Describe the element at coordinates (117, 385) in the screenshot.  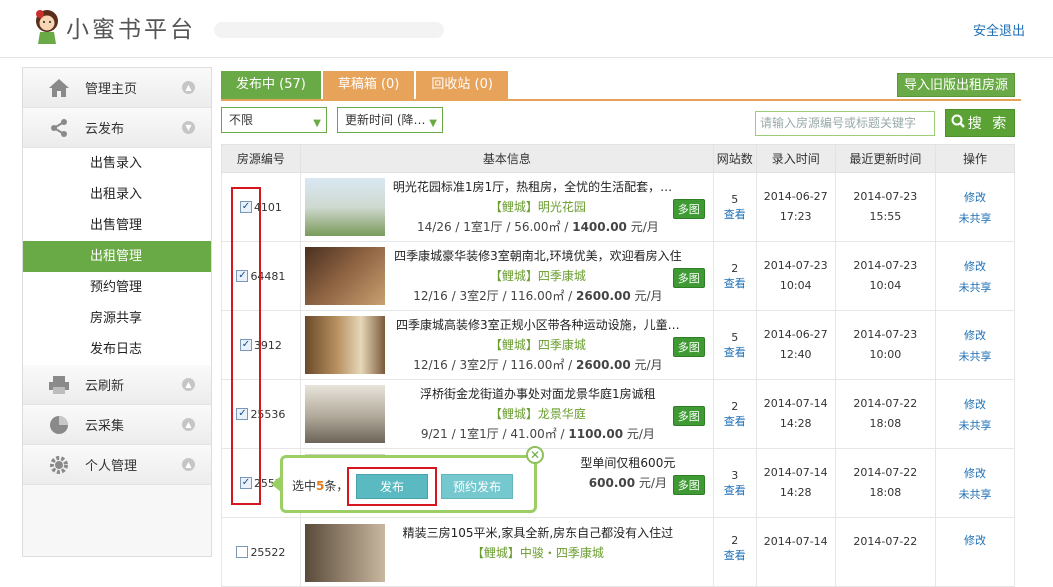
I see `sidebar-group-cloud-refresh: 云刷新 ▲` at that location.